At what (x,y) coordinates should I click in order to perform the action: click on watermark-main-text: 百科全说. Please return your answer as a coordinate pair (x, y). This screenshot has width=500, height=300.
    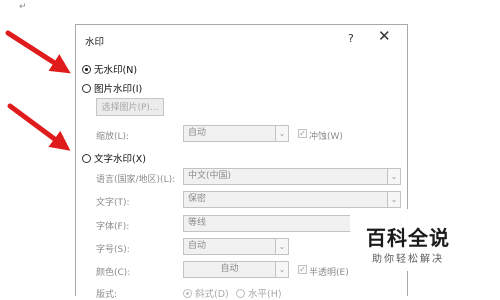
    Looking at the image, I should click on (408, 238).